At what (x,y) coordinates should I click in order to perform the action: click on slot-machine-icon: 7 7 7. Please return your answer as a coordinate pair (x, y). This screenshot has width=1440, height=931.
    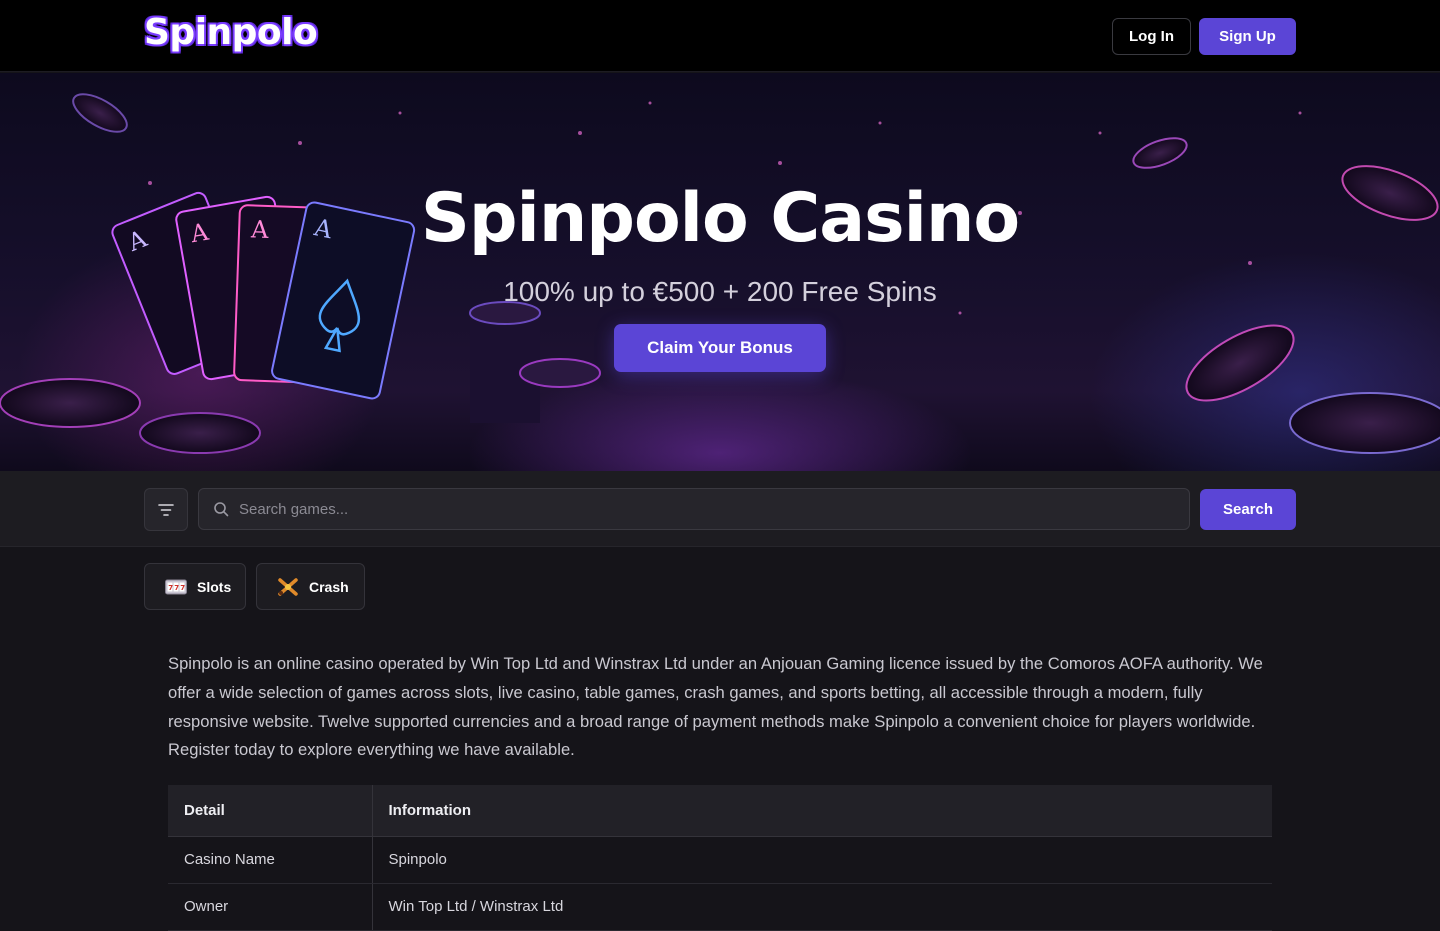
    Looking at the image, I should click on (176, 586).